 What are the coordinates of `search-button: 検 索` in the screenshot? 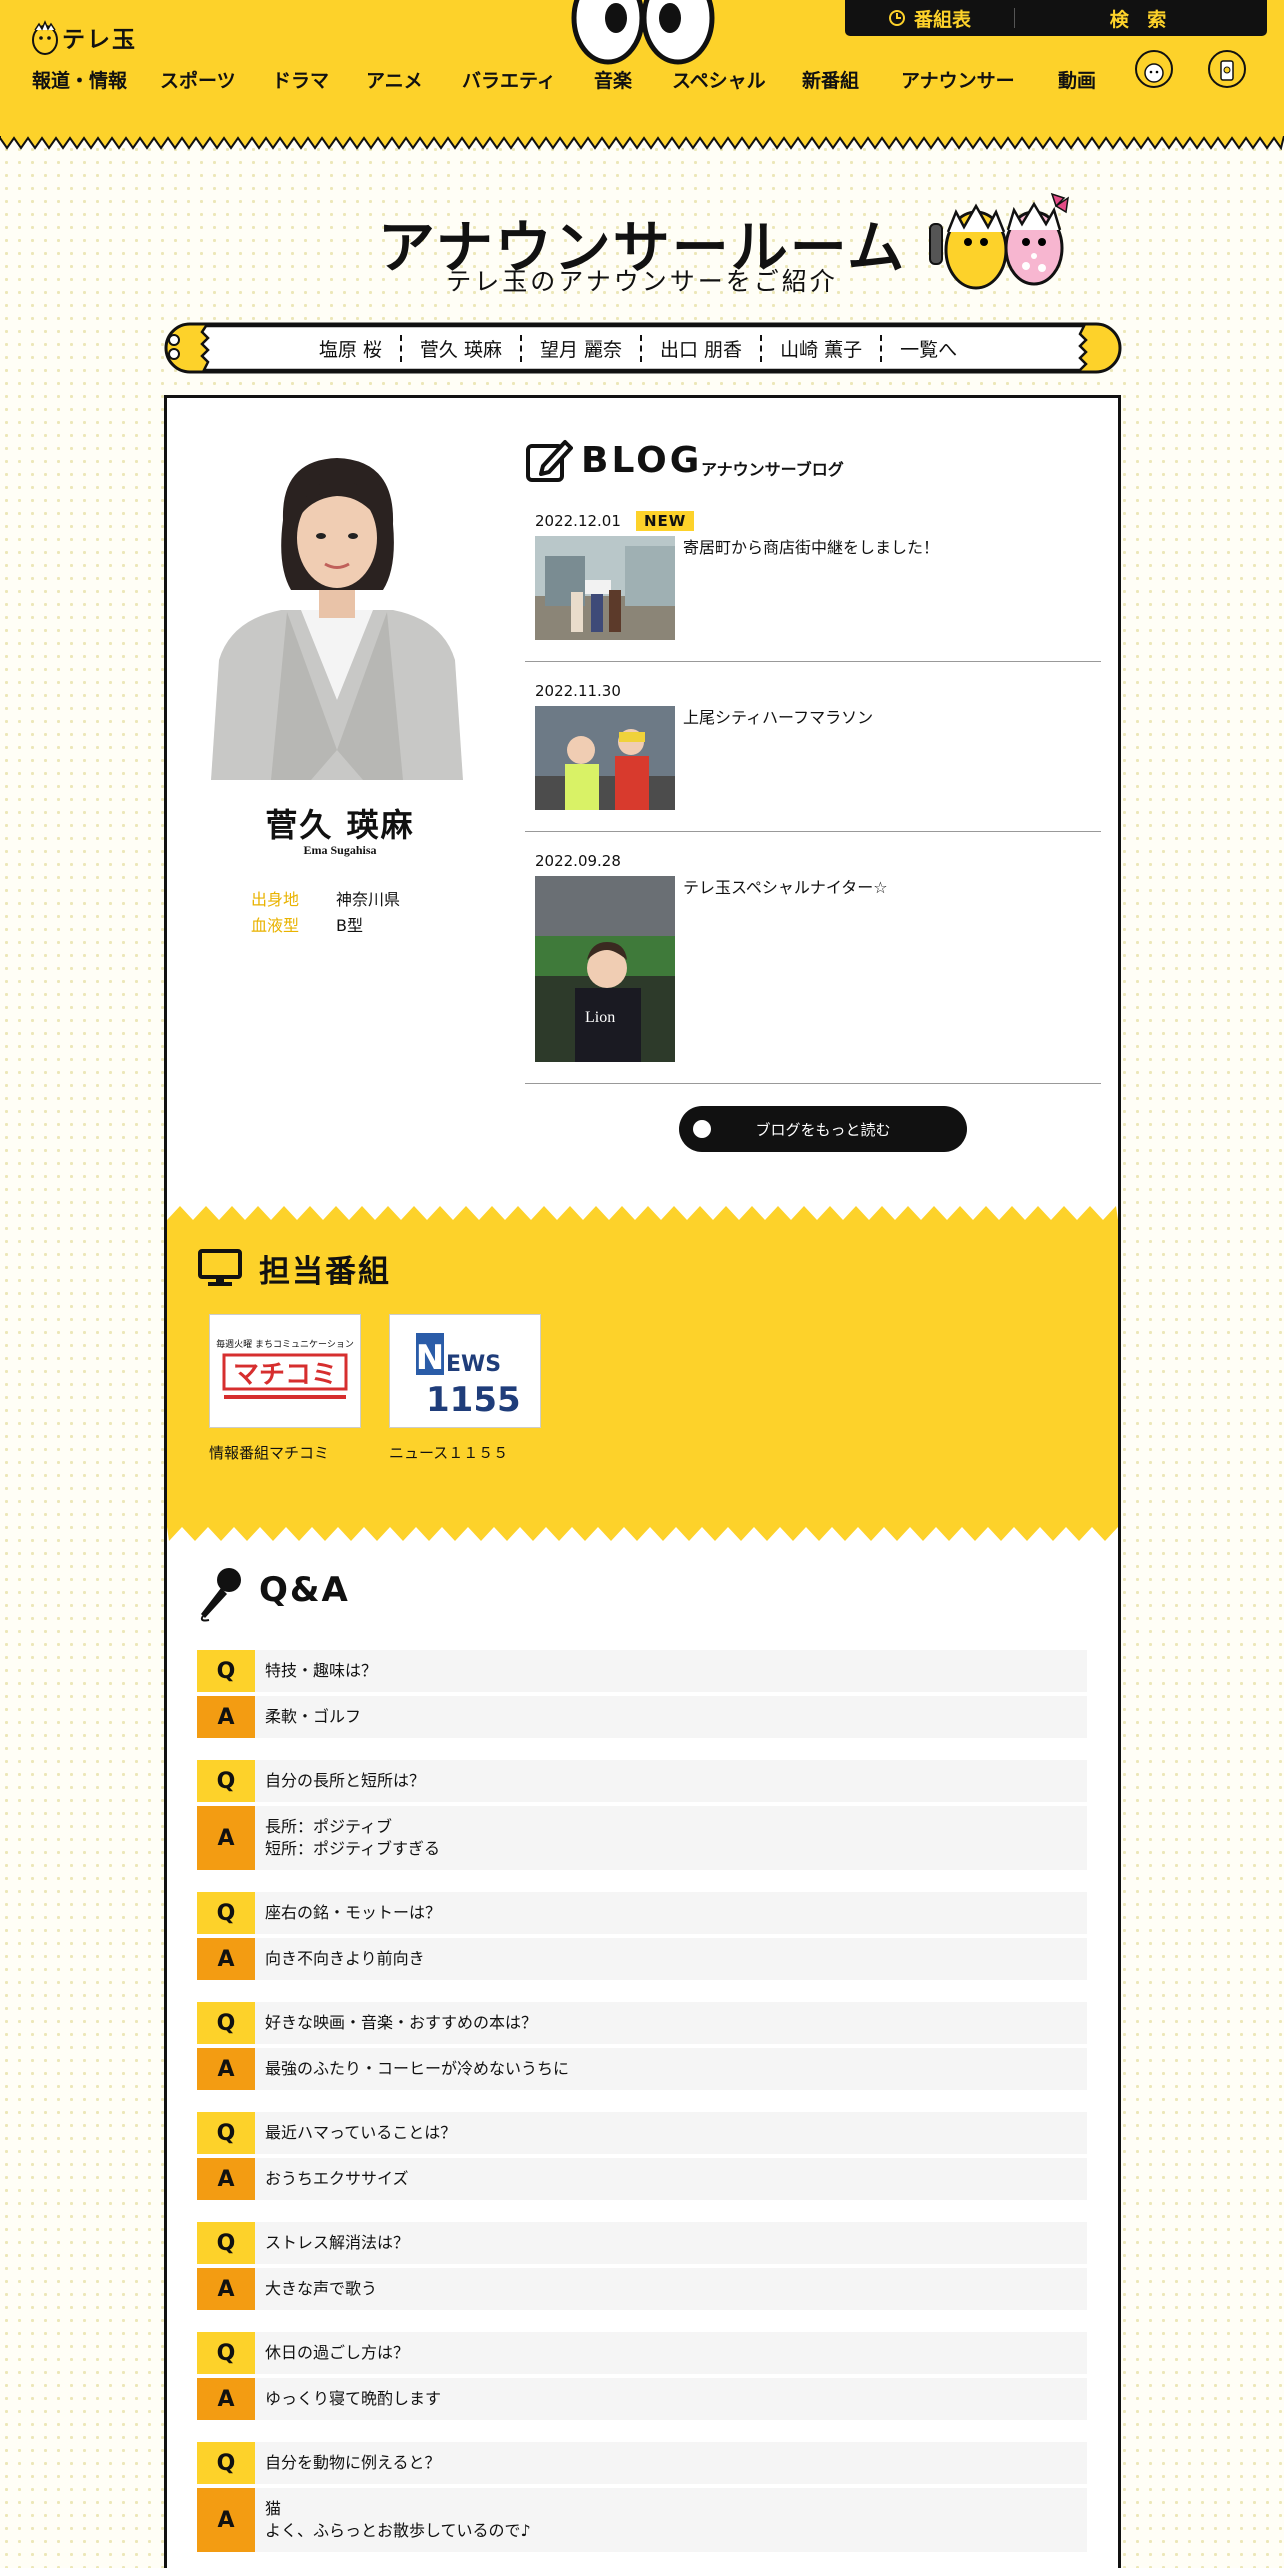 It's located at (1141, 18).